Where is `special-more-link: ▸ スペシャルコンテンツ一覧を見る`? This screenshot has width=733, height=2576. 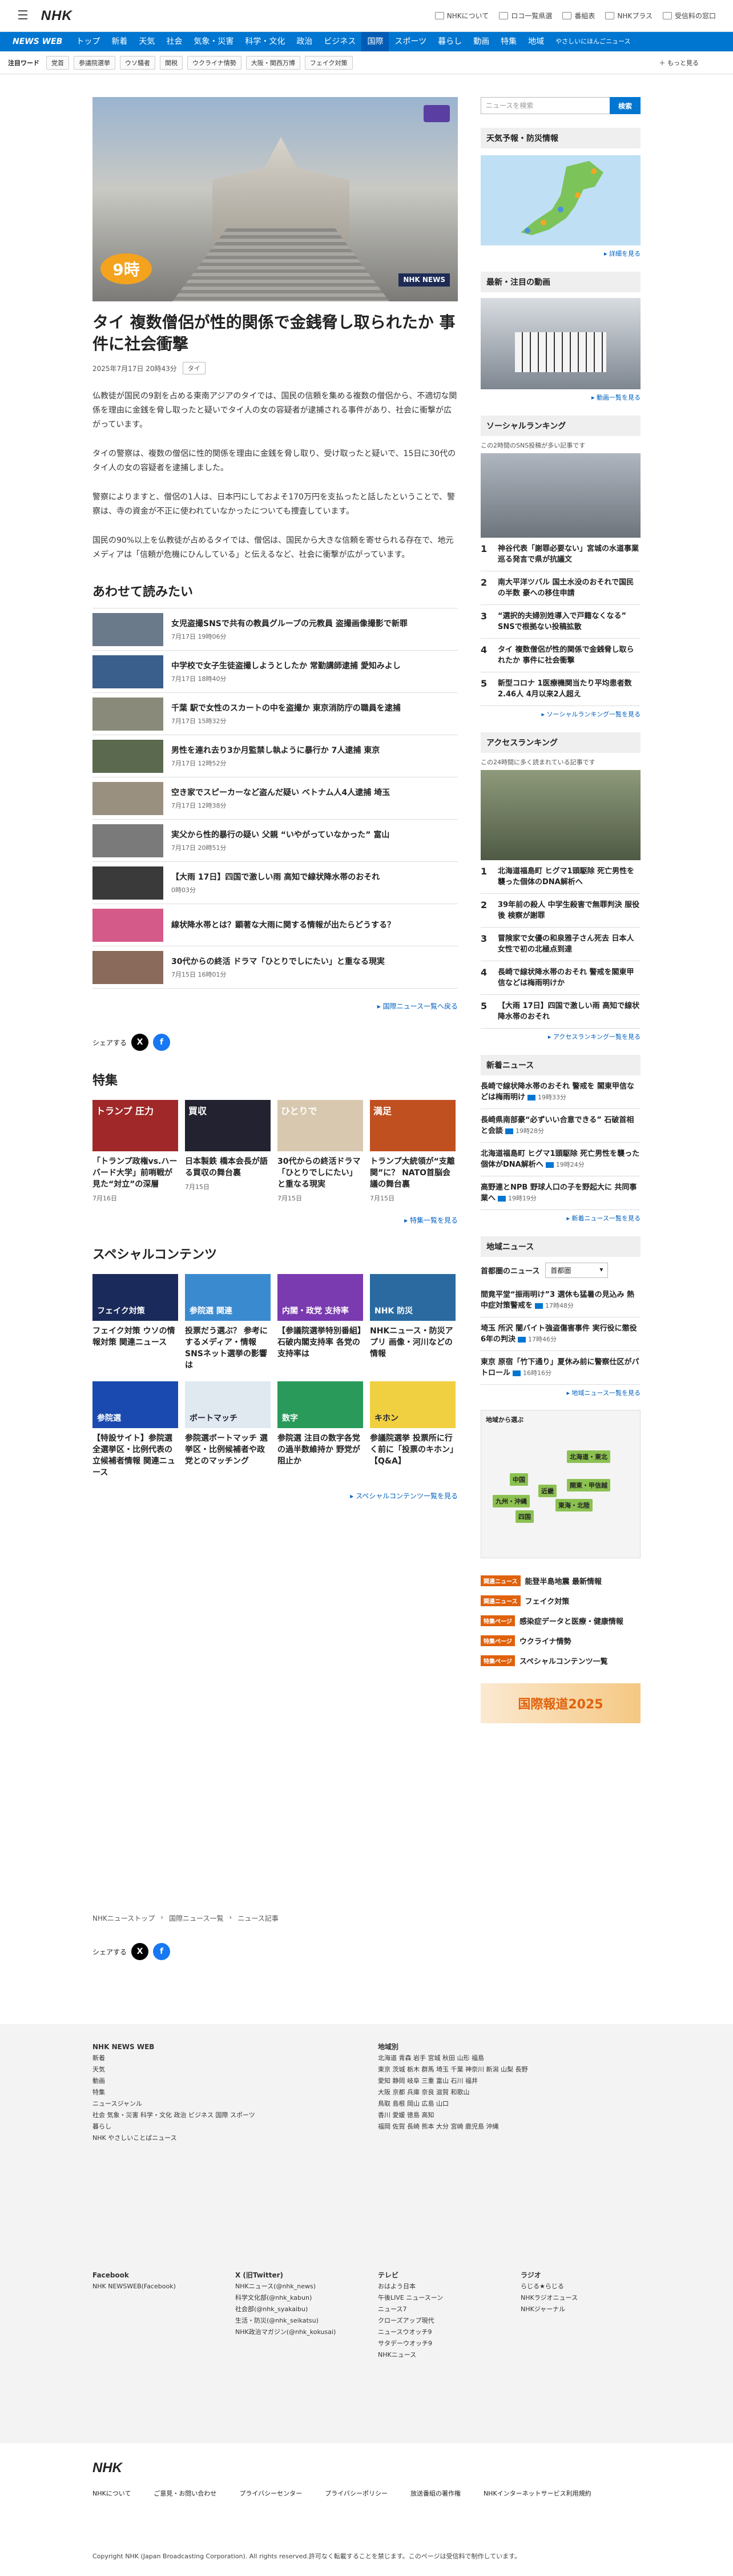 special-more-link: ▸ スペシャルコンテンツ一覧を見る is located at coordinates (275, 1496).